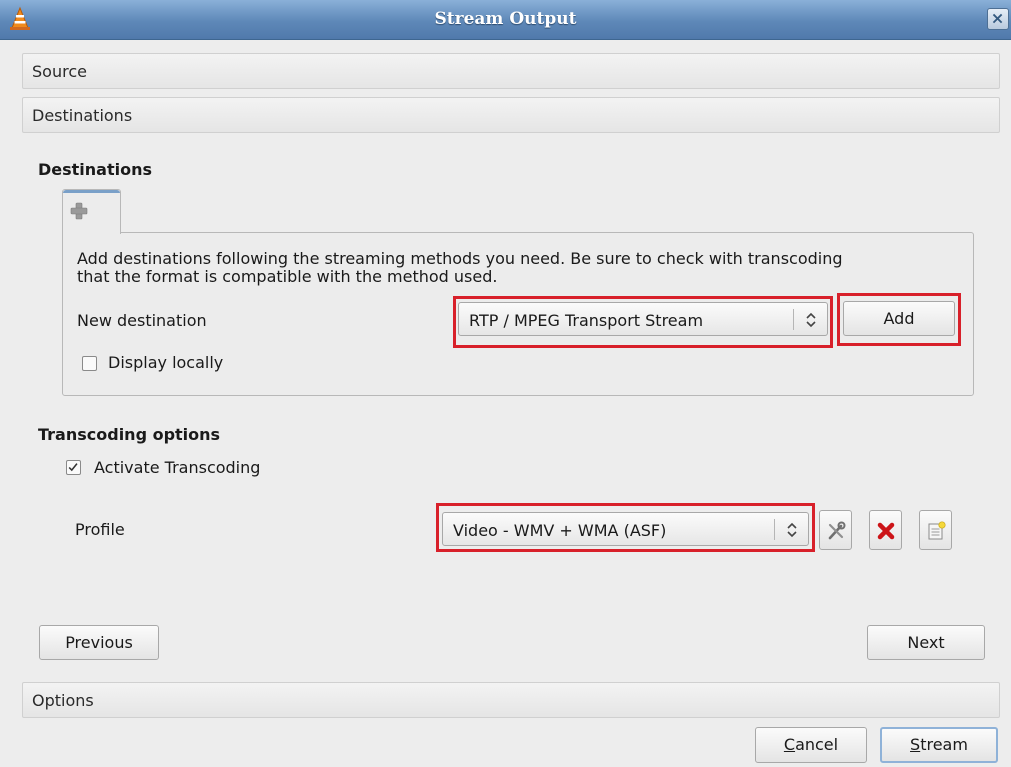  I want to click on cancel-label: ancel, so click(817, 744).